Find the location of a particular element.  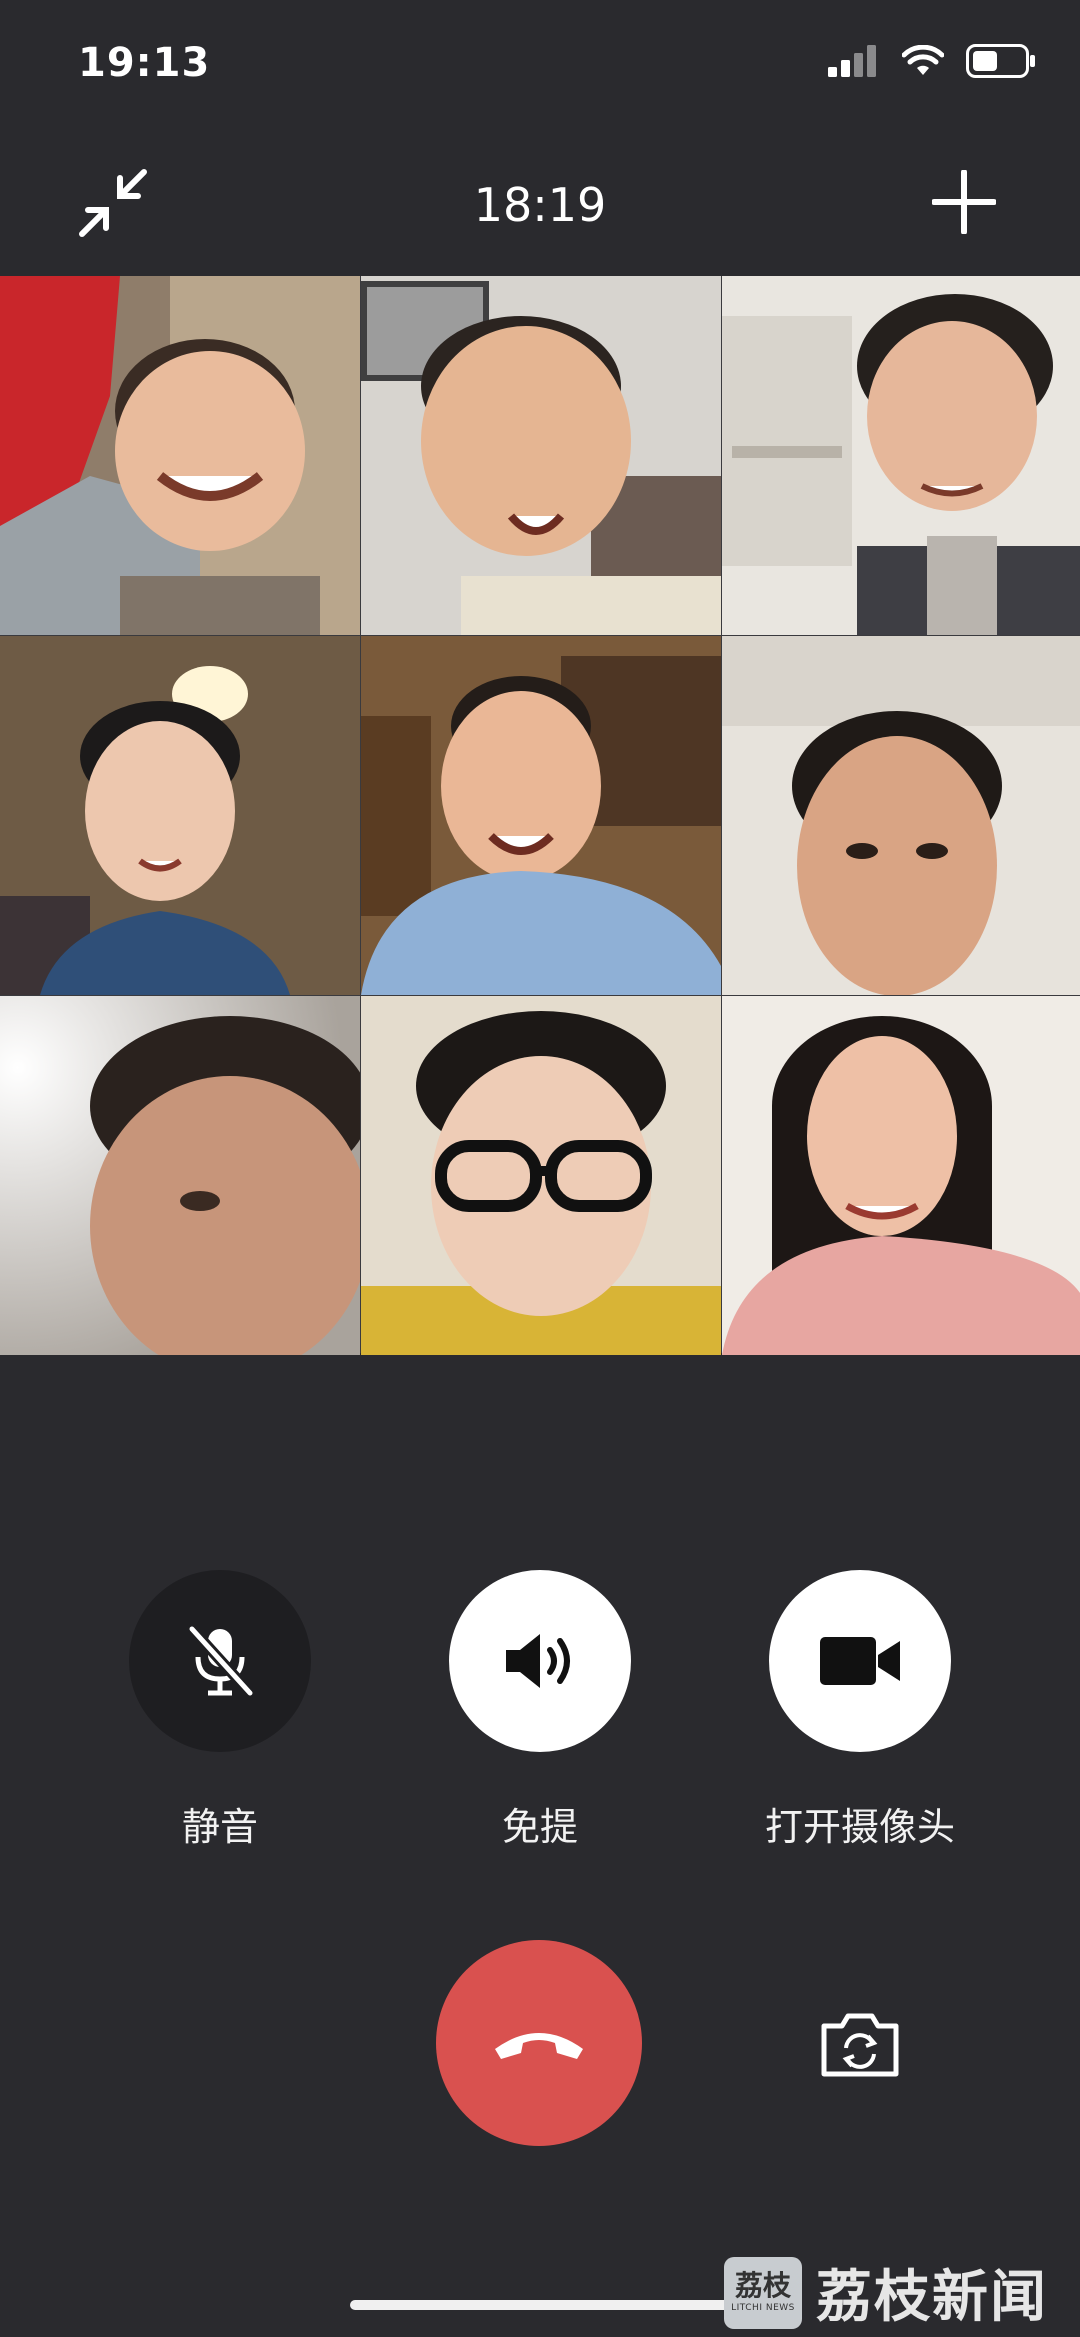

mic-off-icon is located at coordinates (221, 1661).